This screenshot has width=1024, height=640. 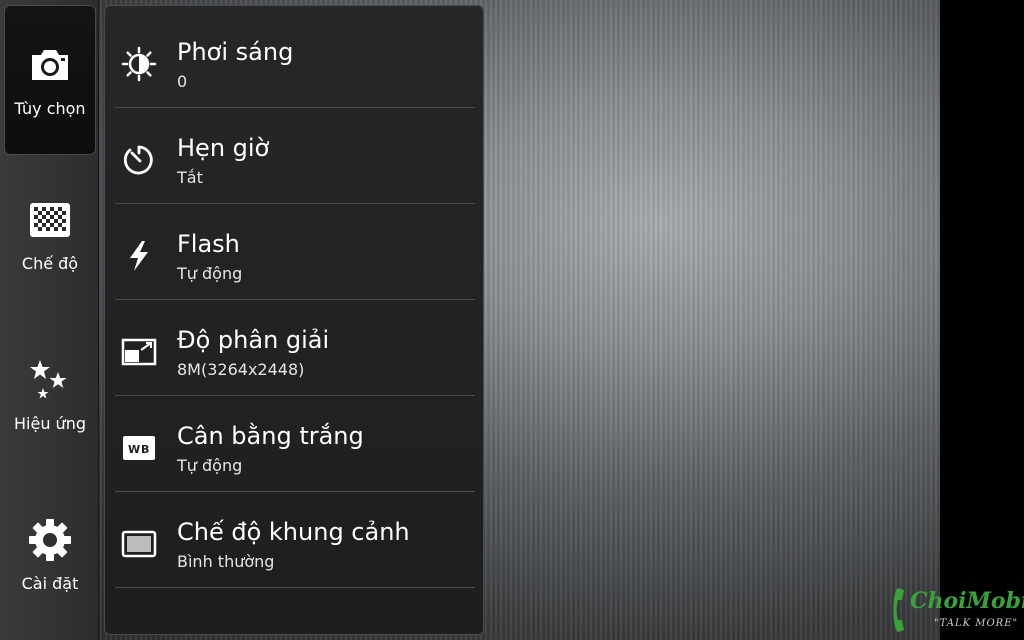 What do you see at coordinates (50, 380) in the screenshot?
I see `sparkle-effects-icon` at bounding box center [50, 380].